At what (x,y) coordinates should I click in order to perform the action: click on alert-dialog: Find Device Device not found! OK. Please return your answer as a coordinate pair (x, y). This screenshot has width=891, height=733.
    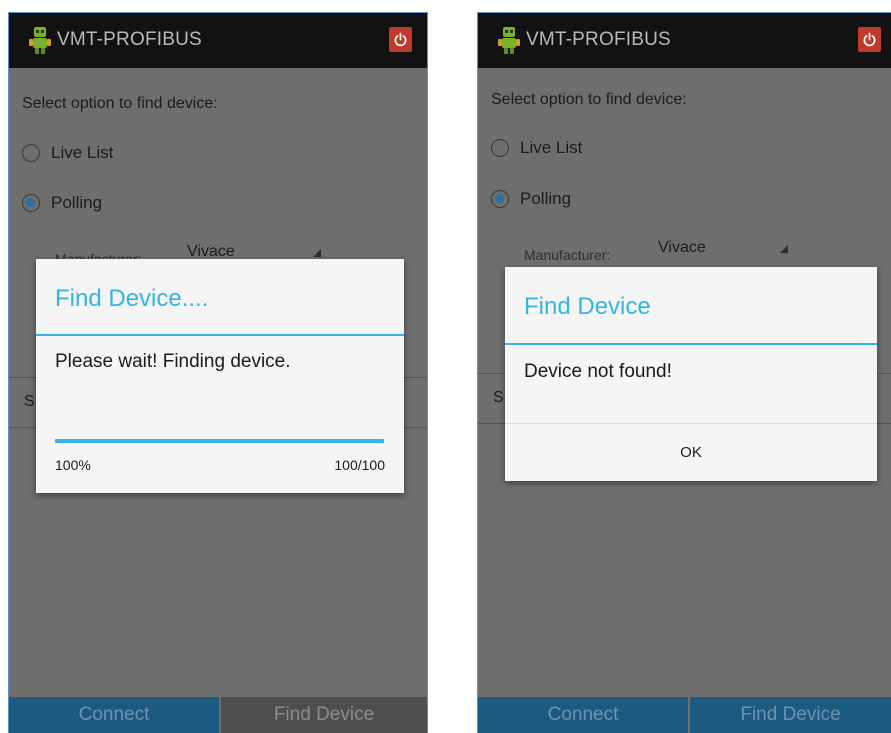
    Looking at the image, I should click on (691, 374).